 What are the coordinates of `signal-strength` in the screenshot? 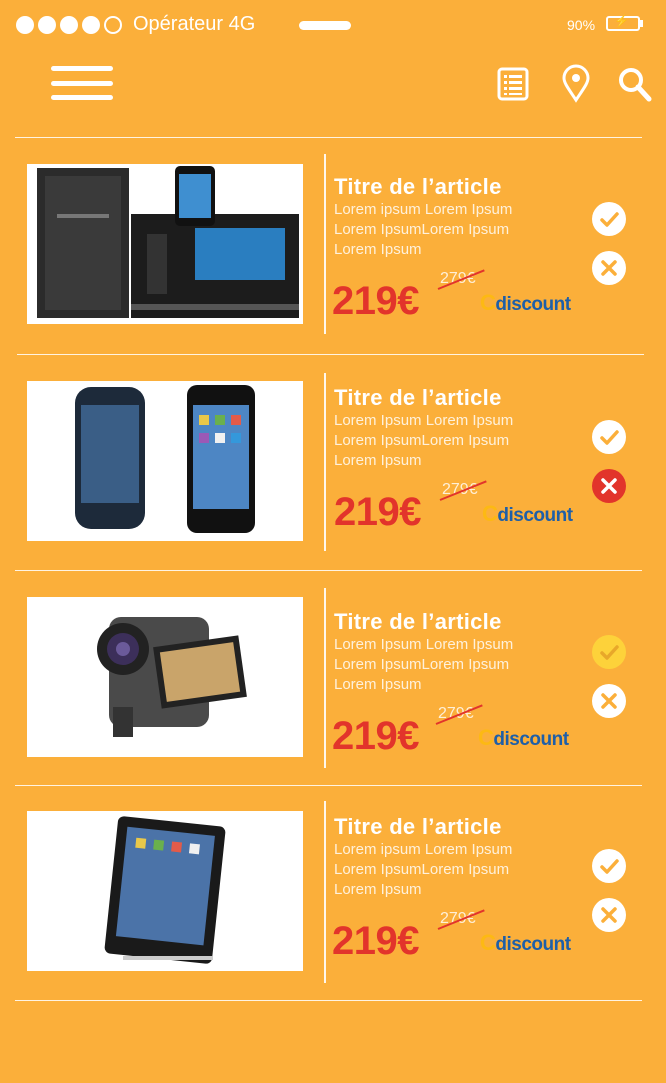 It's located at (69, 25).